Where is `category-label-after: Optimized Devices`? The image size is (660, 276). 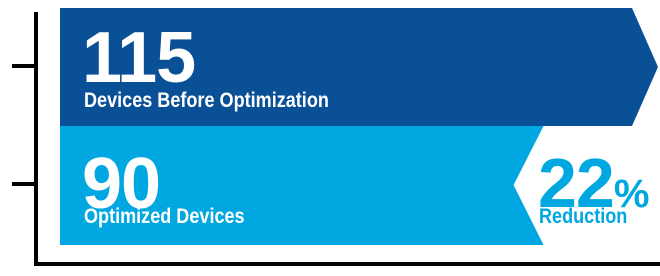 category-label-after: Optimized Devices is located at coordinates (164, 216).